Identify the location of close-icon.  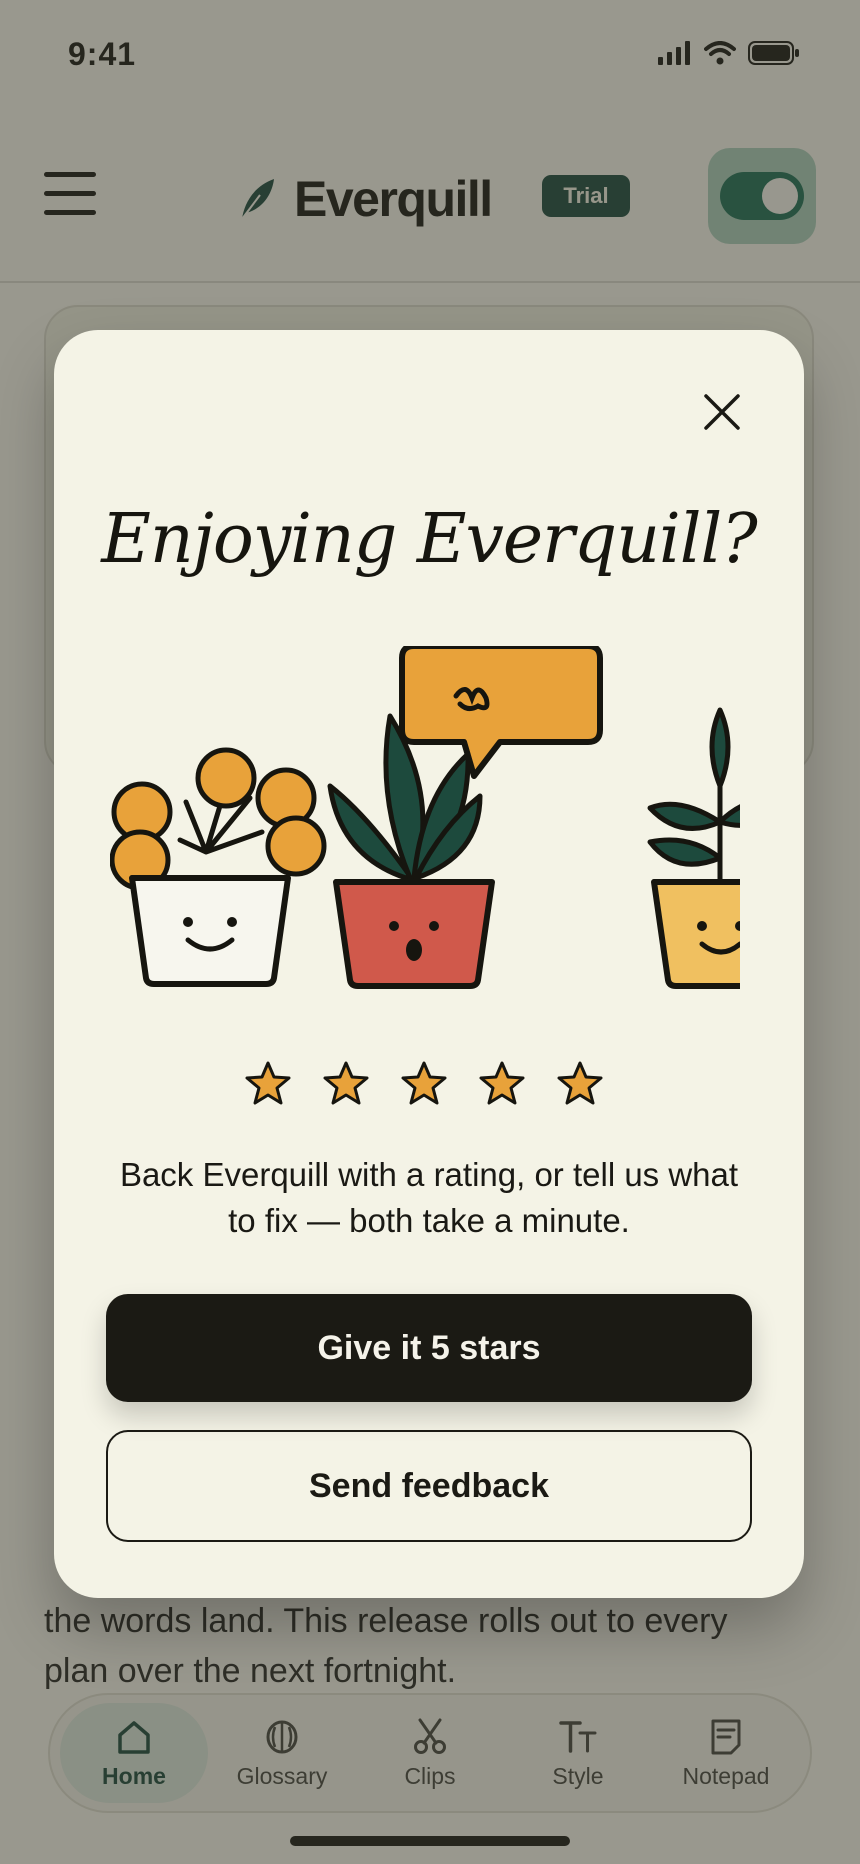
(722, 412).